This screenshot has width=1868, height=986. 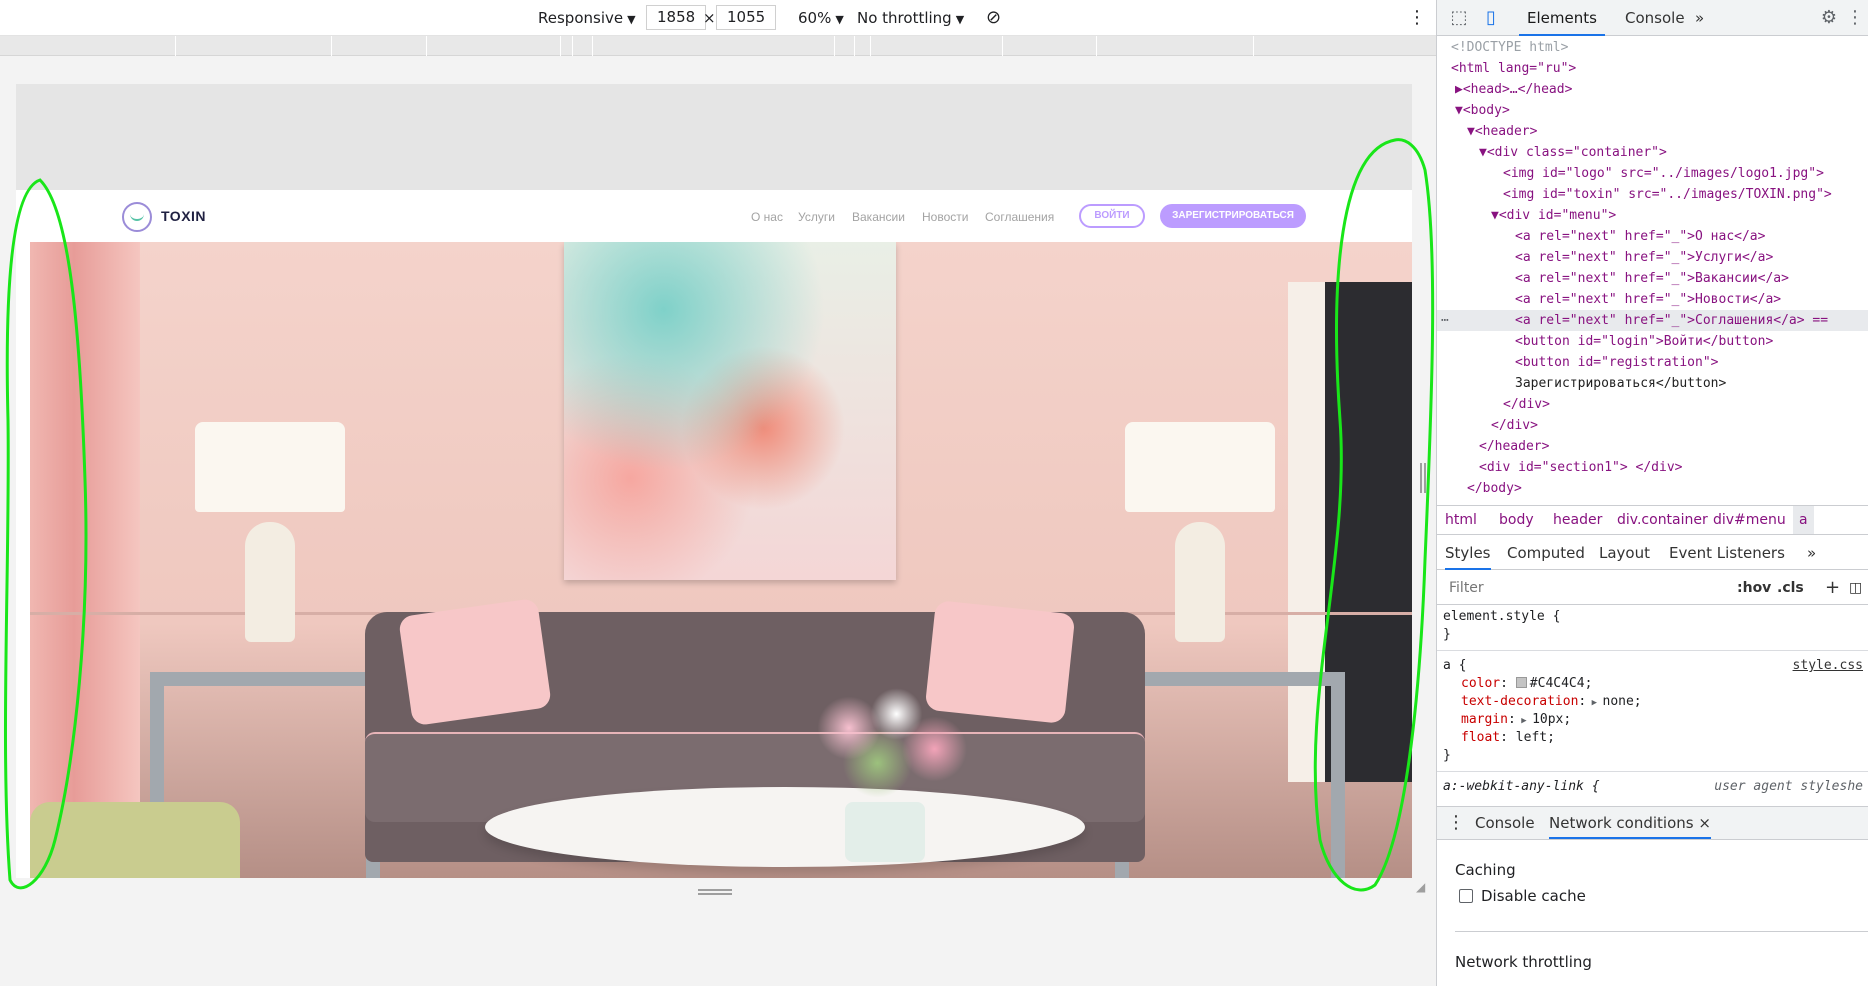 What do you see at coordinates (1662, 520) in the screenshot?
I see `breadcrumb-container: div.container` at bounding box center [1662, 520].